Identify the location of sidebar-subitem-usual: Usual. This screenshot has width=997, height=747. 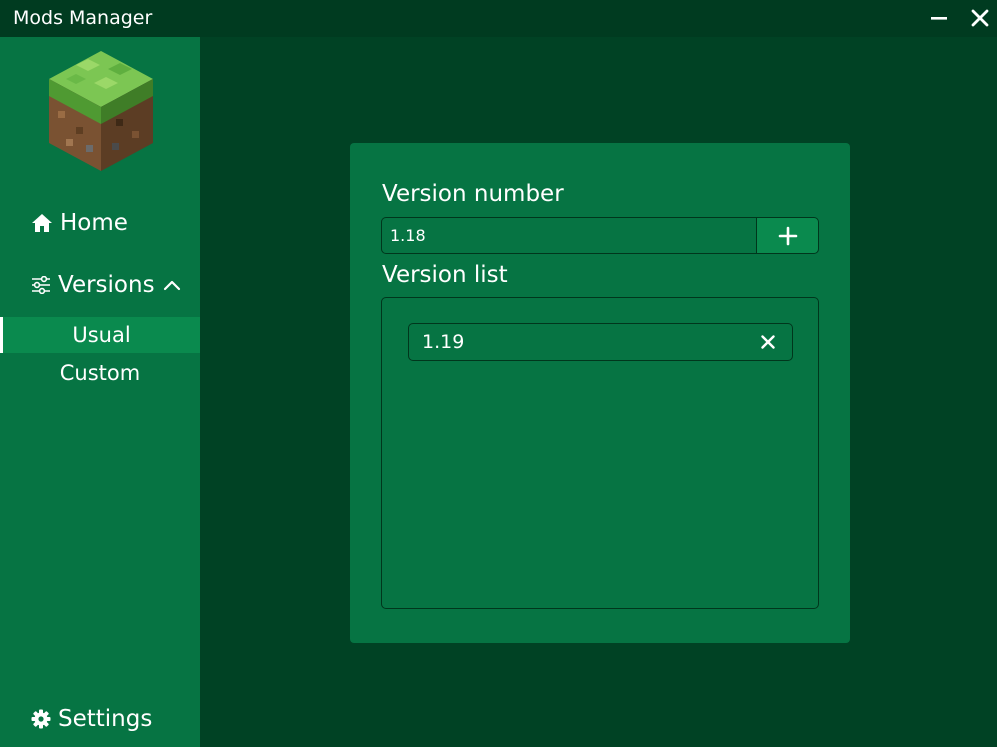
(100, 335).